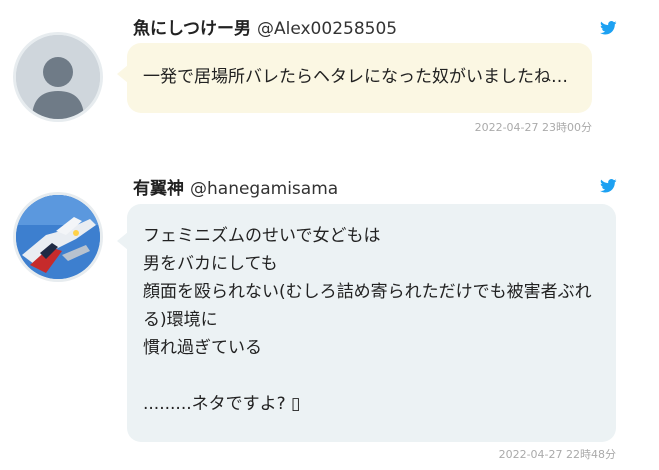  I want to click on tweet-text-line: 慣れ過ぎている, so click(202, 348).